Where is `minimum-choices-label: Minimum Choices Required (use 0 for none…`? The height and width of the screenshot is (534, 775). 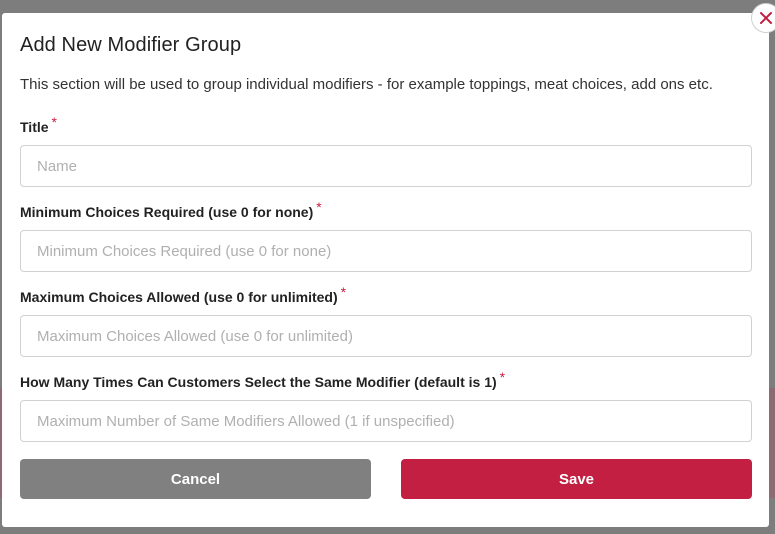
minimum-choices-label: Minimum Choices Required (use 0 for none… is located at coordinates (171, 209).